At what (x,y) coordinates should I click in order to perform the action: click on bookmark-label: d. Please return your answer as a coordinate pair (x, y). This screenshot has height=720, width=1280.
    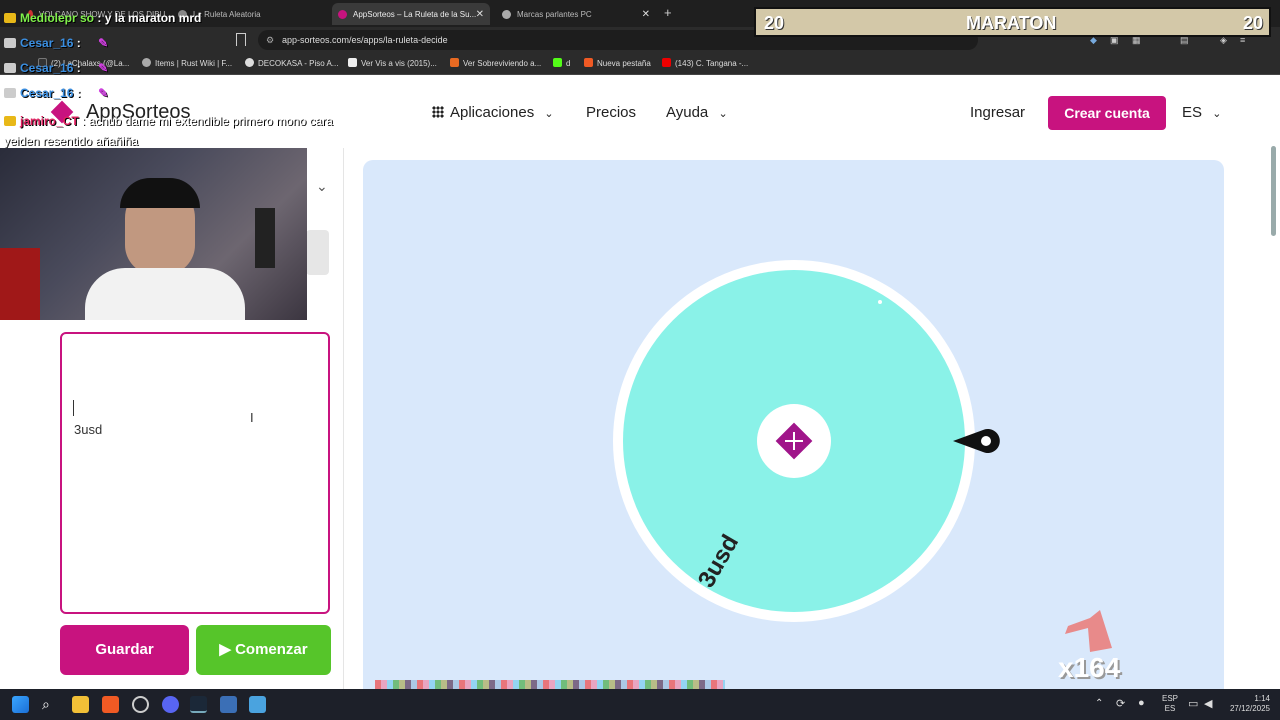
    Looking at the image, I should click on (568, 63).